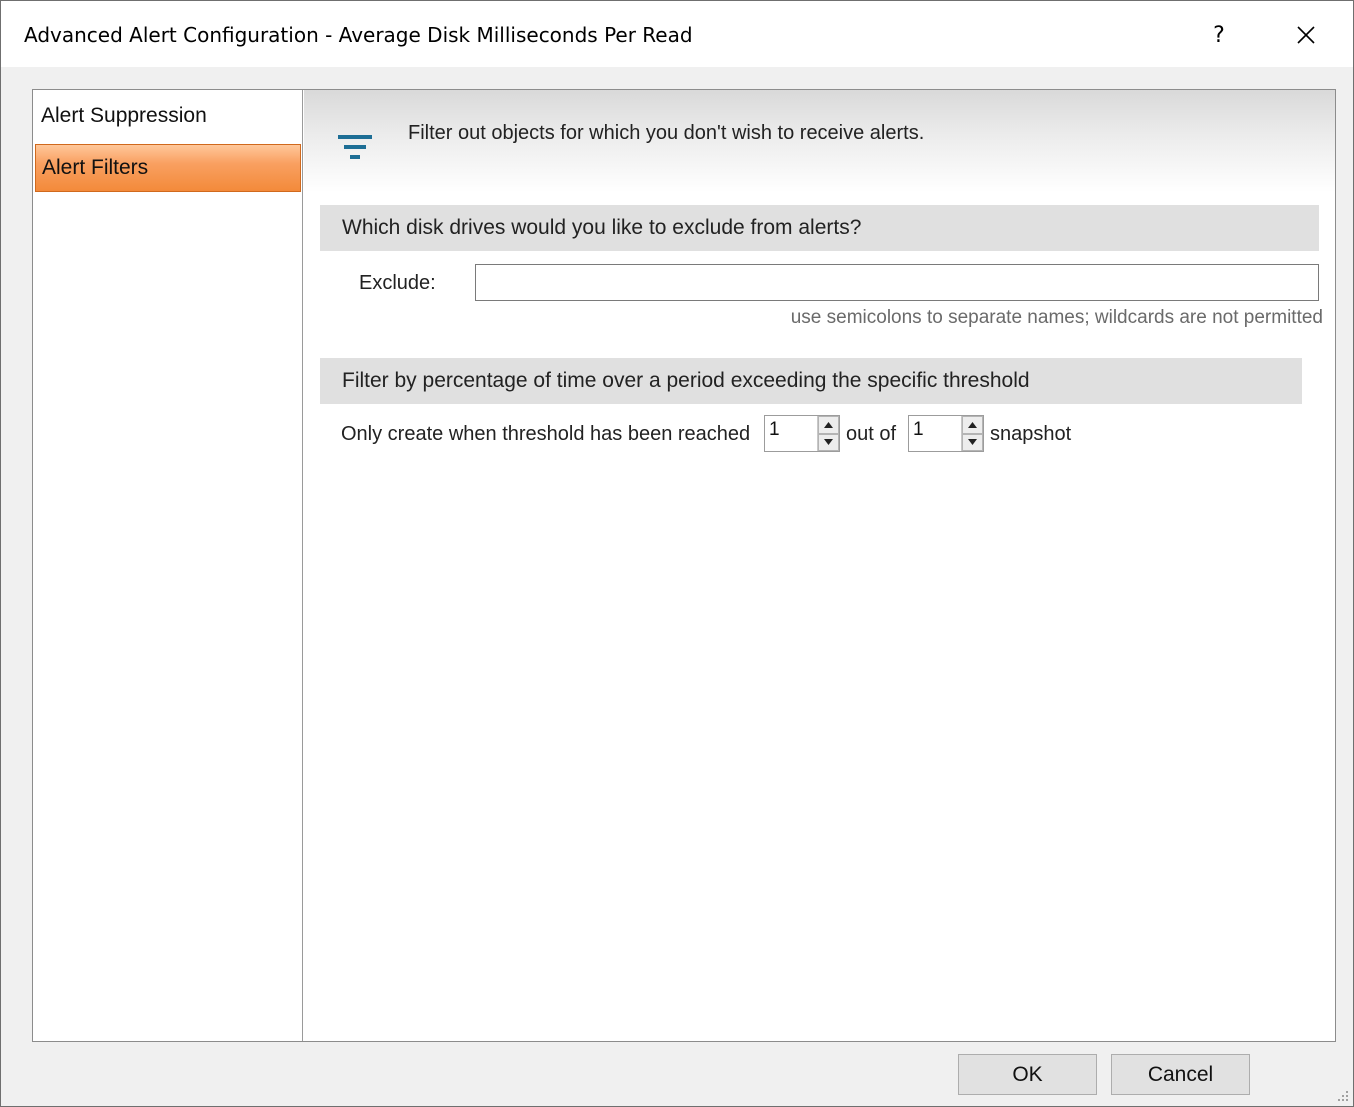 This screenshot has height=1107, width=1354. I want to click on reached-increment-button, so click(828, 425).